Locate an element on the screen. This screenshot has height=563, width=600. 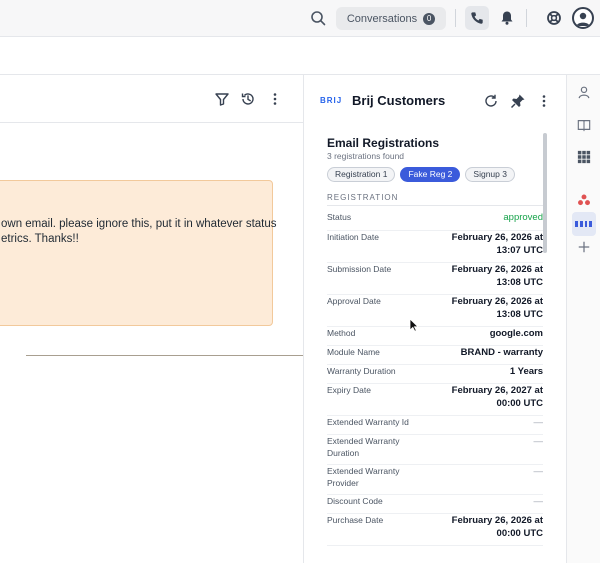
app-rail is located at coordinates (583, 319).